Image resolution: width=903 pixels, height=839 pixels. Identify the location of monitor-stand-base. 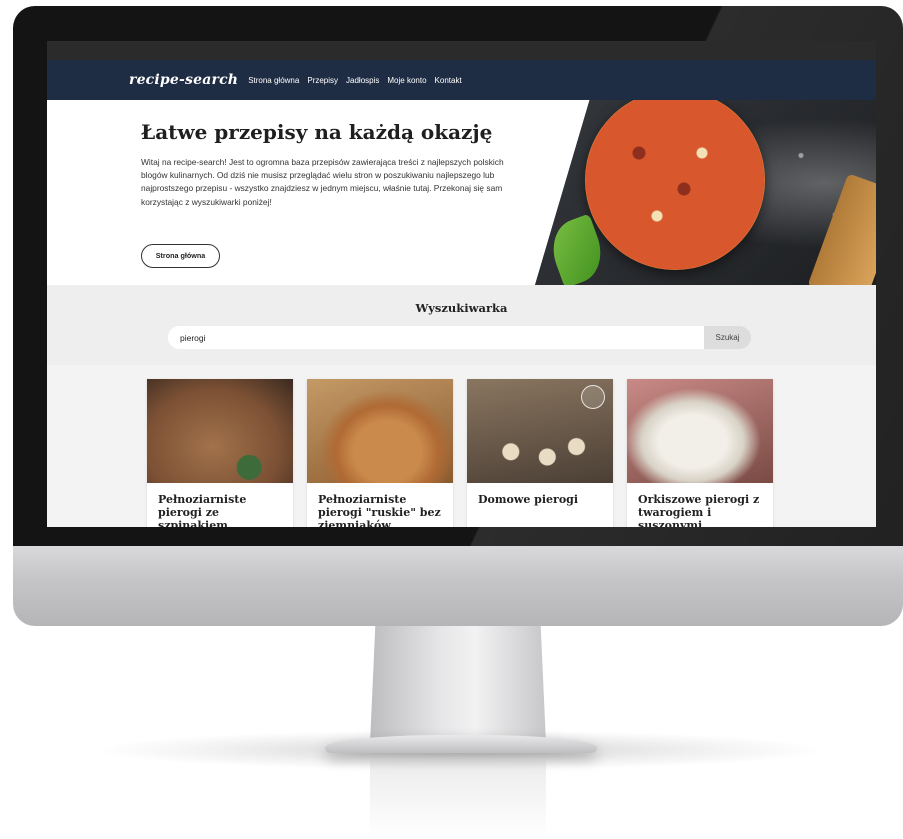
(461, 744).